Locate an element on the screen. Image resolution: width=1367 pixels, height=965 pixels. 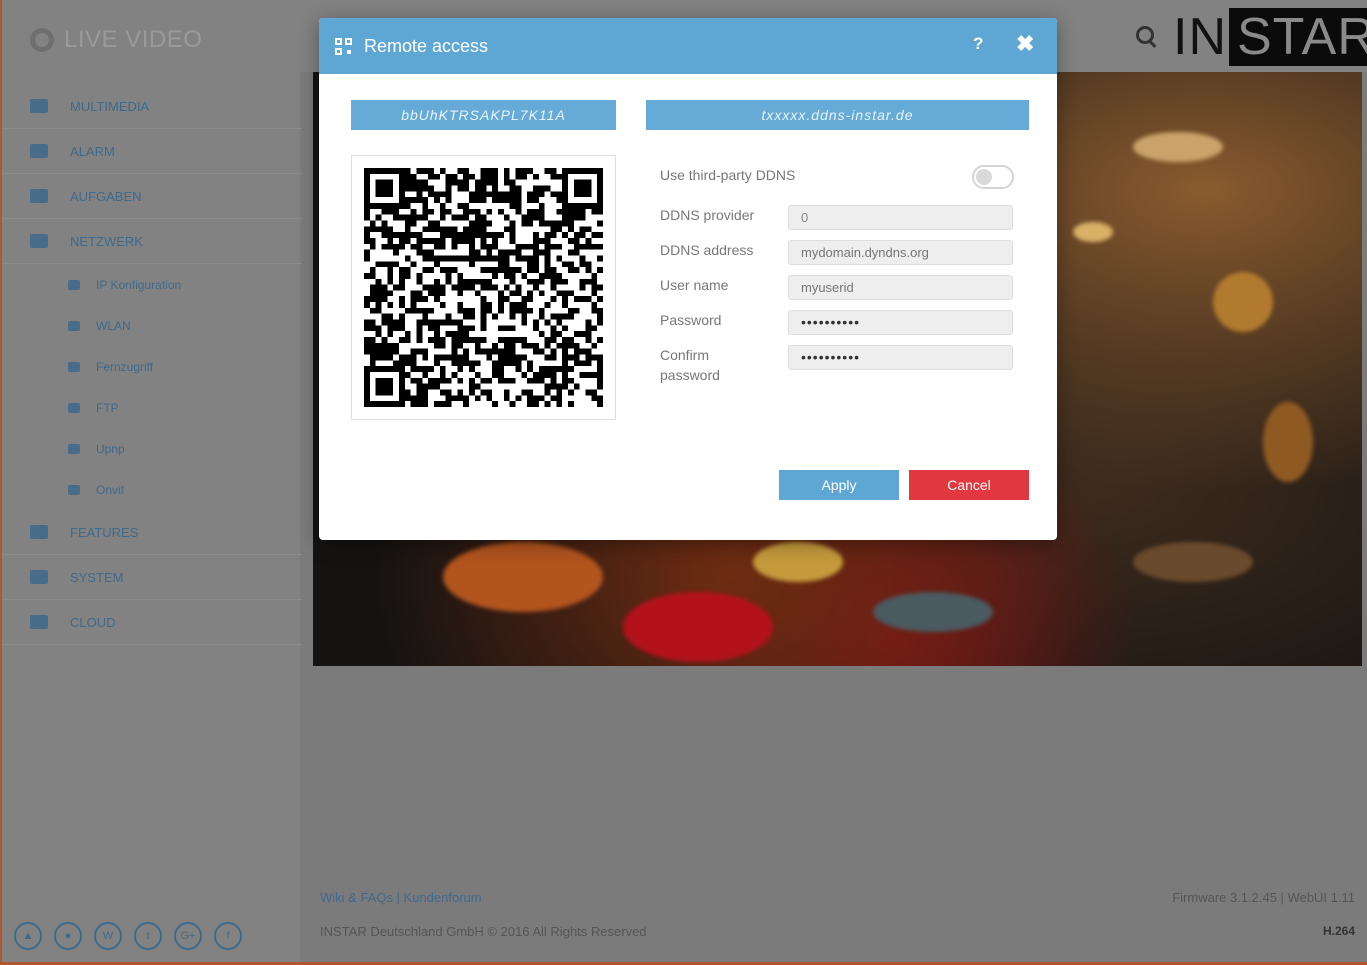
sidebar-item-cloud: CLOUD is located at coordinates (152, 622).